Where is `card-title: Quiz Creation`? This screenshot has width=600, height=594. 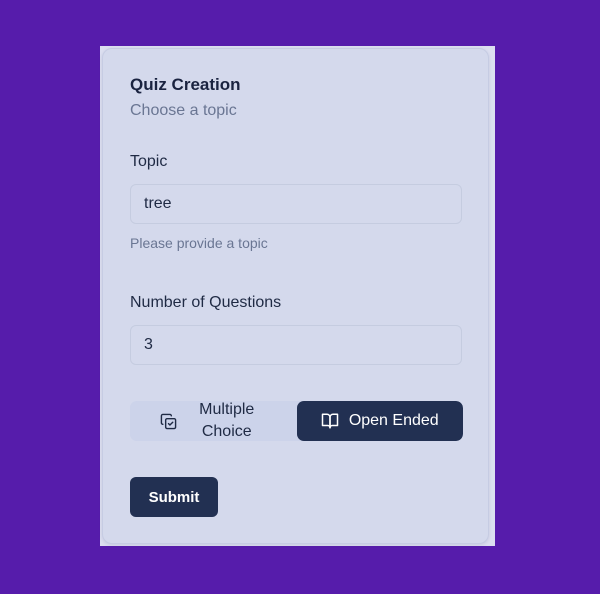 card-title: Quiz Creation is located at coordinates (185, 84).